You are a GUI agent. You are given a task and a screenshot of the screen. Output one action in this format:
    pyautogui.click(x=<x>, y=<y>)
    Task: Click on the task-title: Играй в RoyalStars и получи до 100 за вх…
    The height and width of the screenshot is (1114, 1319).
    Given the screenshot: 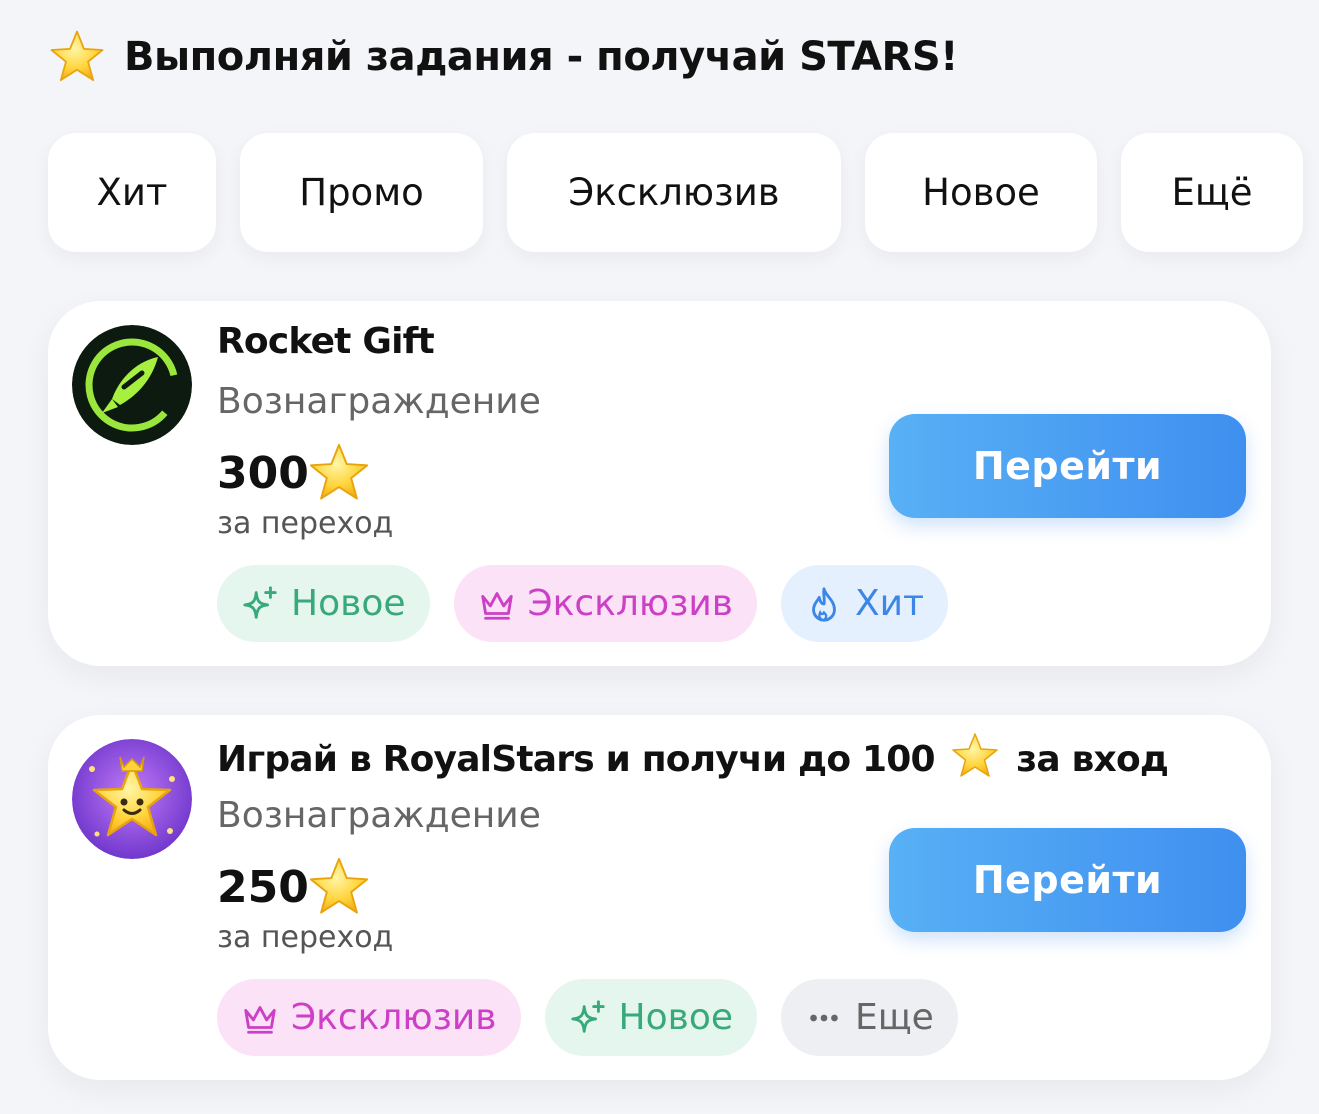 What is the action you would take?
    pyautogui.click(x=693, y=756)
    